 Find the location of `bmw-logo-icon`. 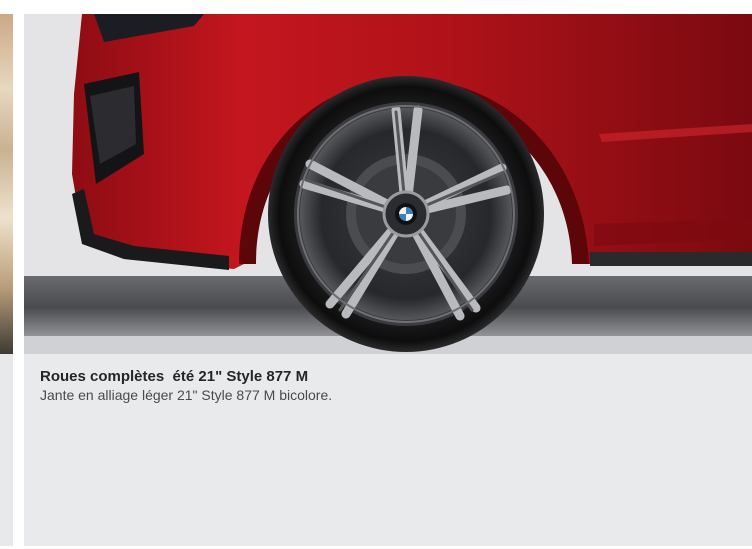

bmw-logo-icon is located at coordinates (406, 214).